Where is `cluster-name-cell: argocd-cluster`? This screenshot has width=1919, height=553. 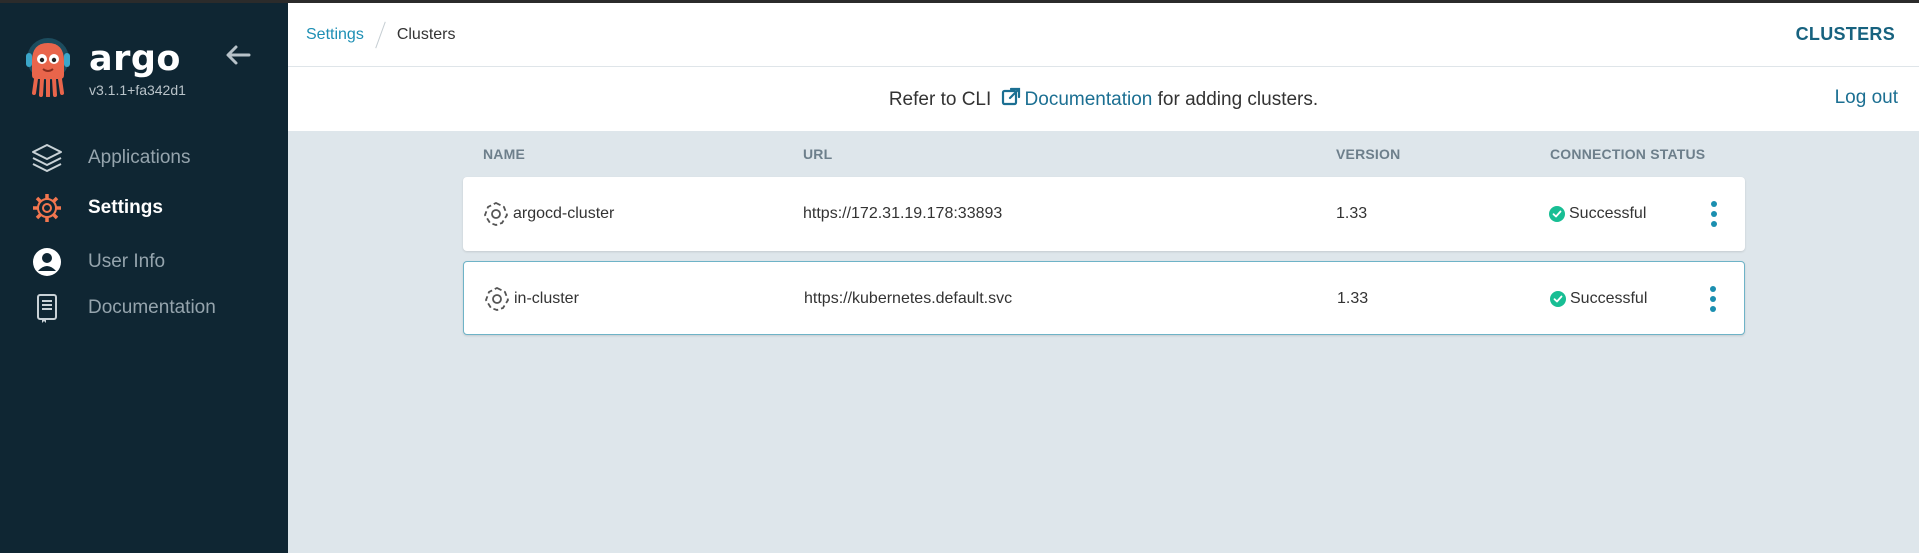 cluster-name-cell: argocd-cluster is located at coordinates (548, 214).